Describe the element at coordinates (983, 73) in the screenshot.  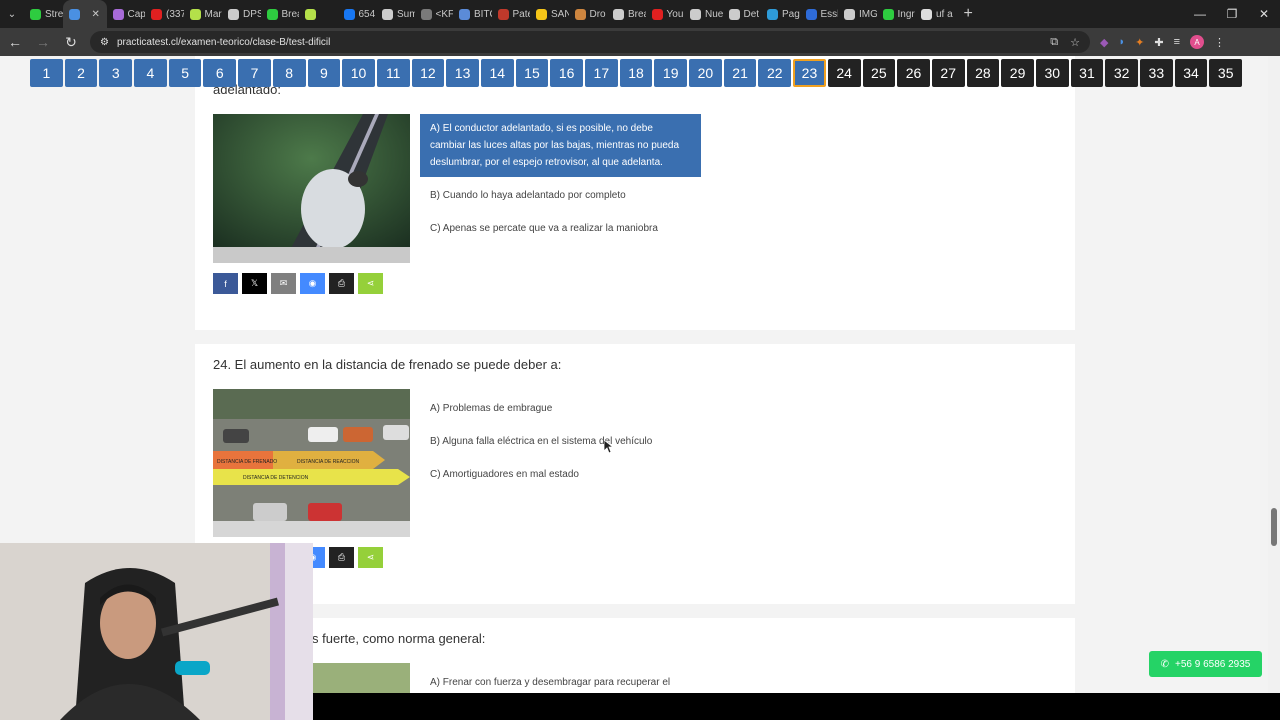
I see `question-nav-button: 28` at that location.